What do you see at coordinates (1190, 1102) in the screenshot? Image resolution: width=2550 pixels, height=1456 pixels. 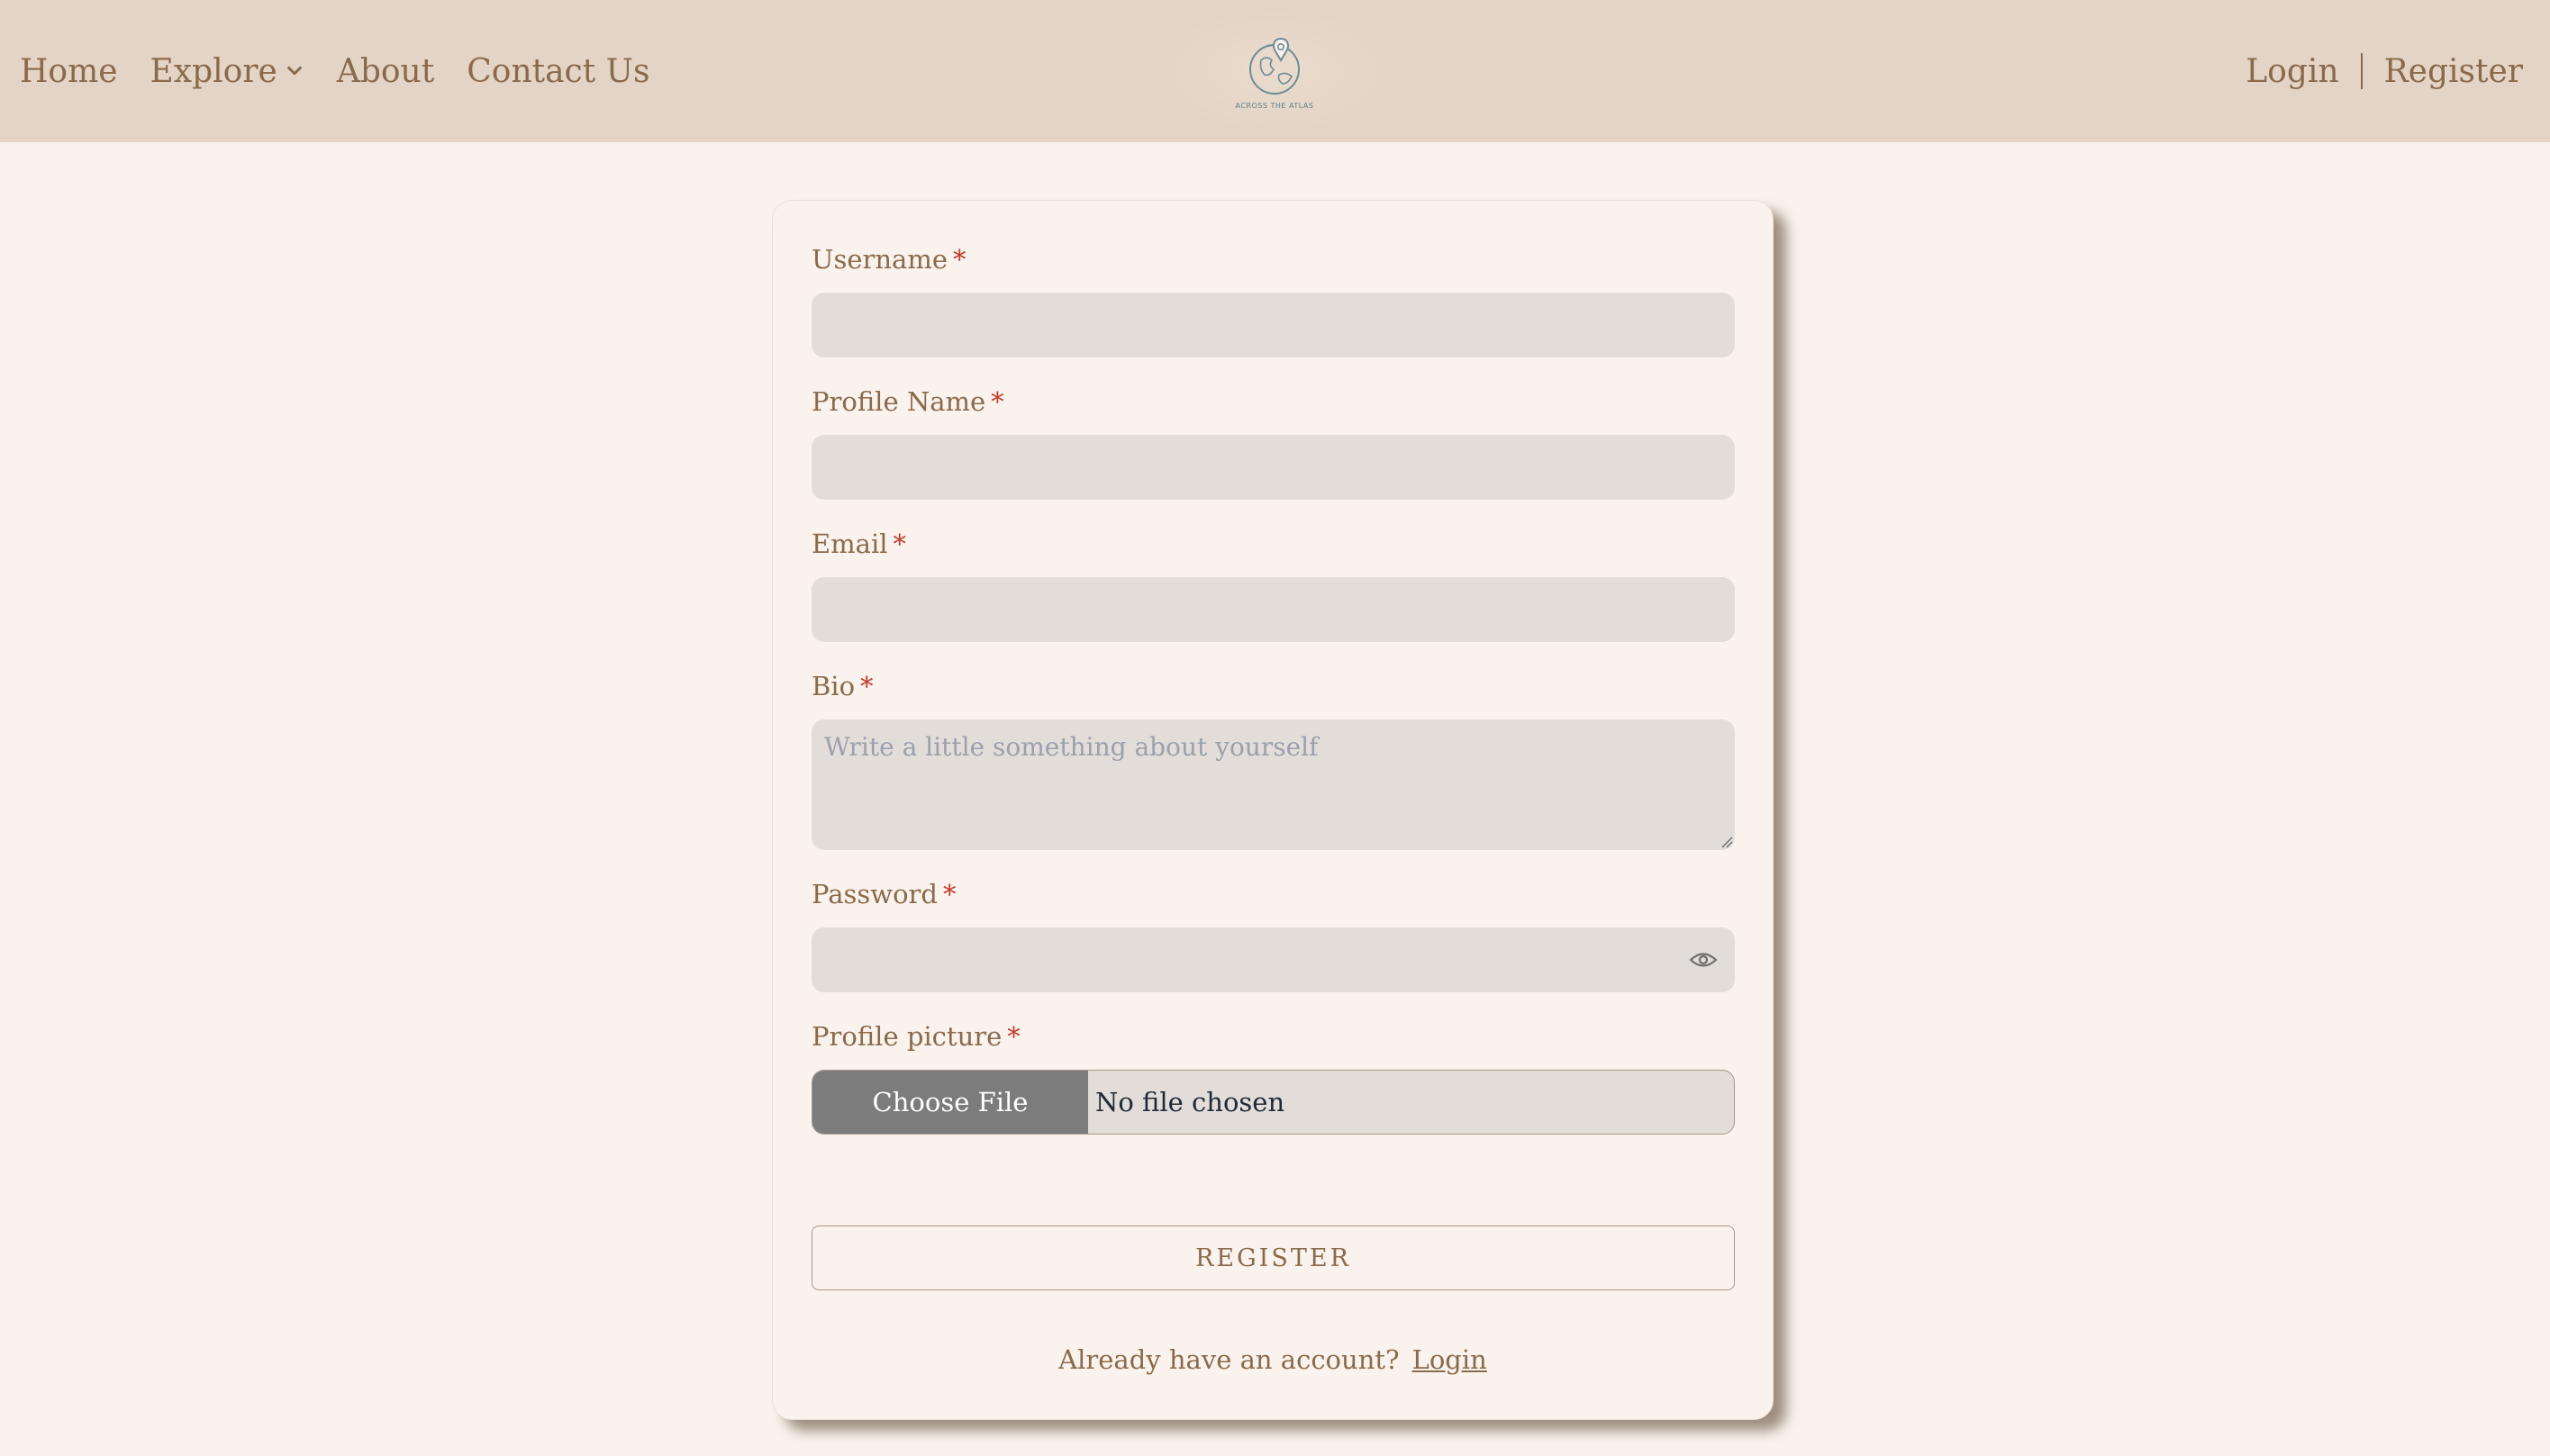 I see `file-status-text: No file chosen` at bounding box center [1190, 1102].